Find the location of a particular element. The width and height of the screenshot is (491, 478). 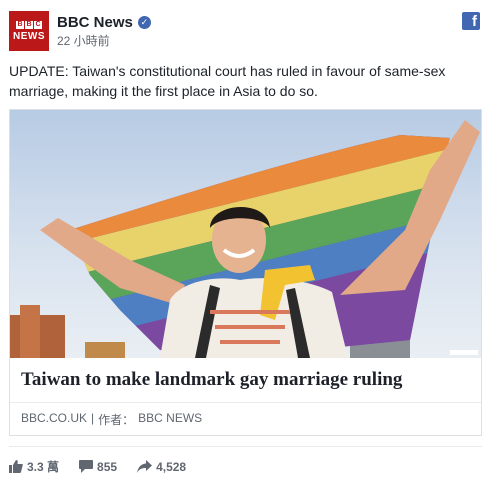

comments-value: 855 is located at coordinates (107, 466).